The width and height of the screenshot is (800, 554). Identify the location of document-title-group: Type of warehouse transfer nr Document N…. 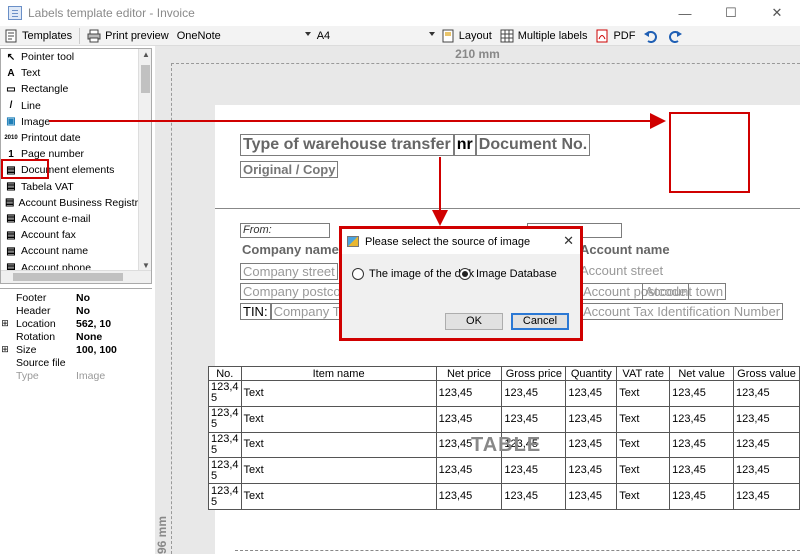
(415, 145).